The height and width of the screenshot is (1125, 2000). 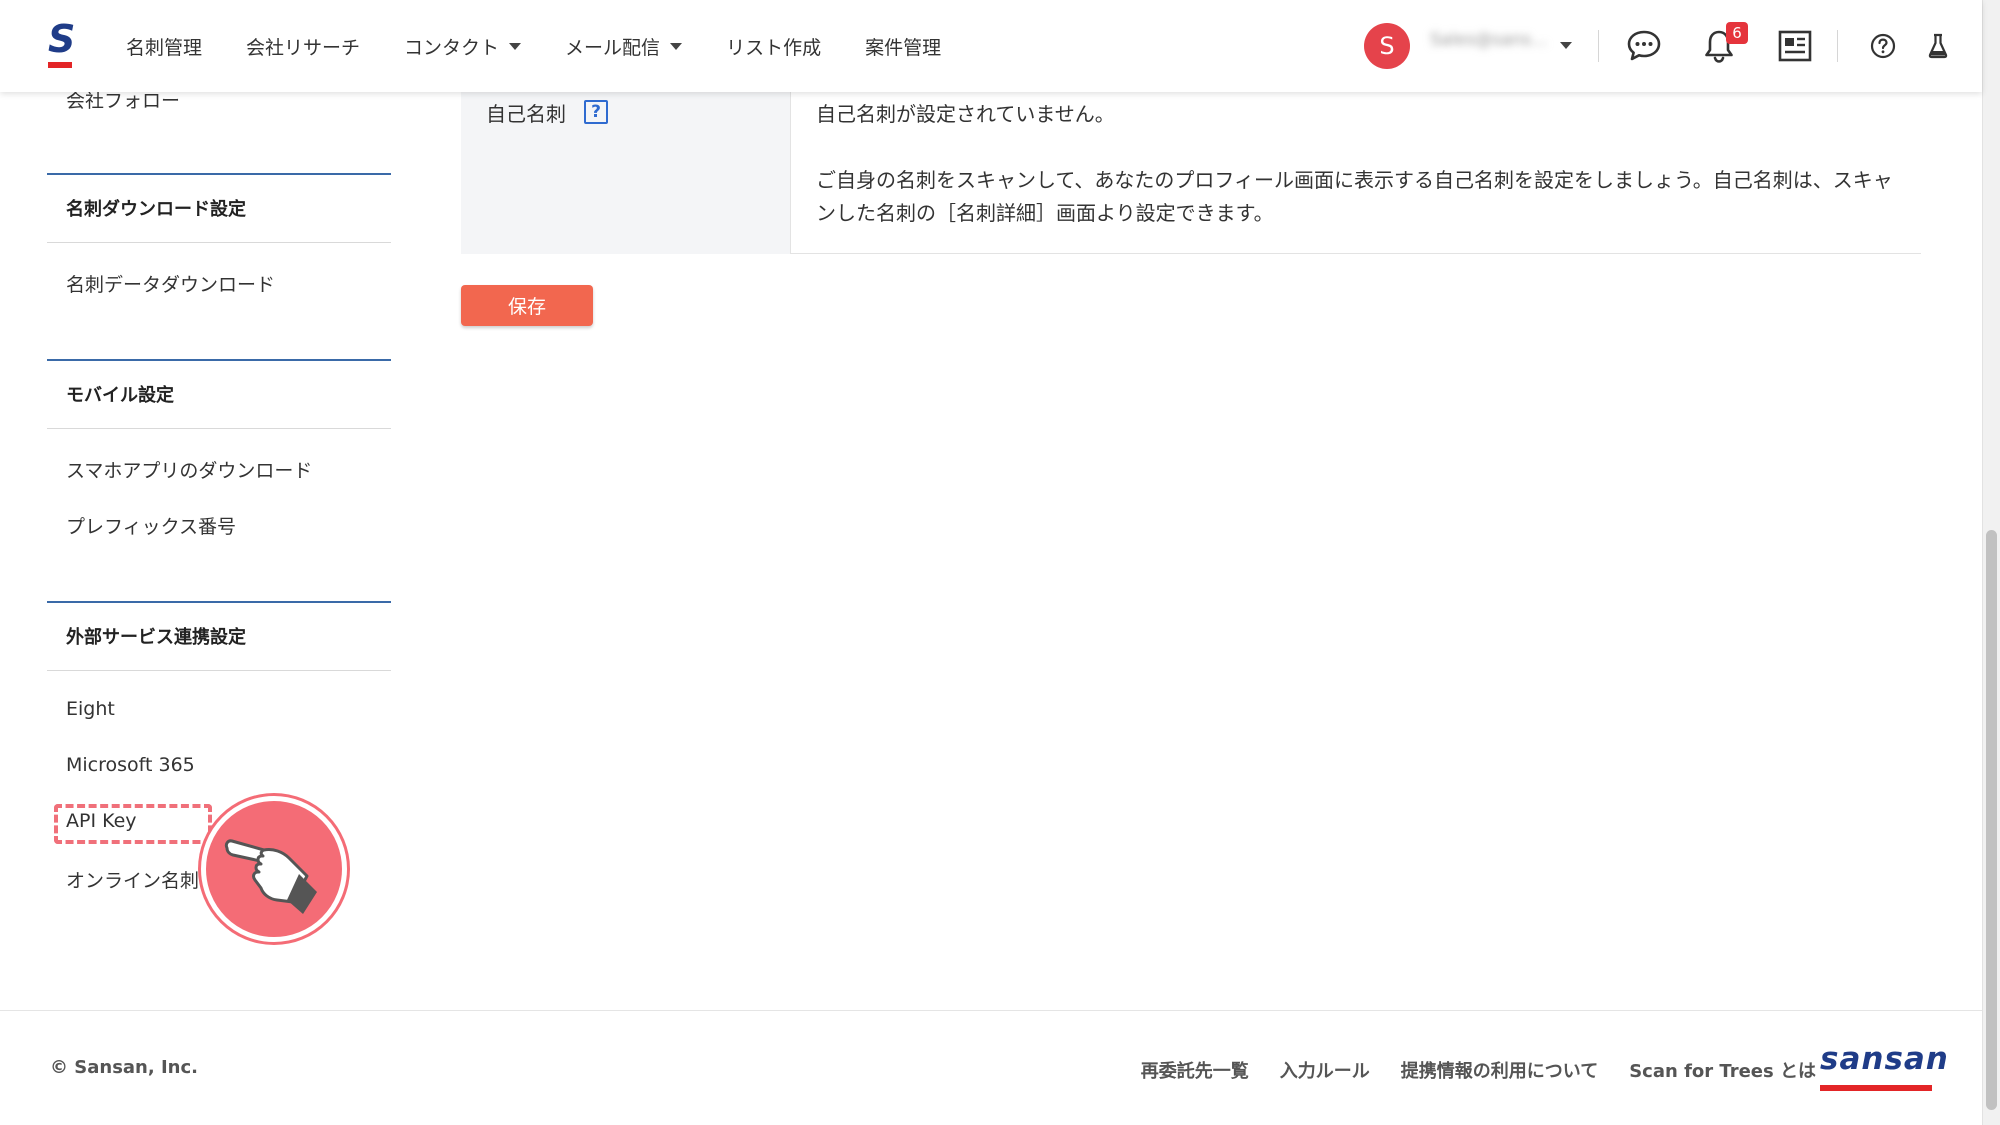 What do you see at coordinates (60, 65) in the screenshot?
I see `logo-underline` at bounding box center [60, 65].